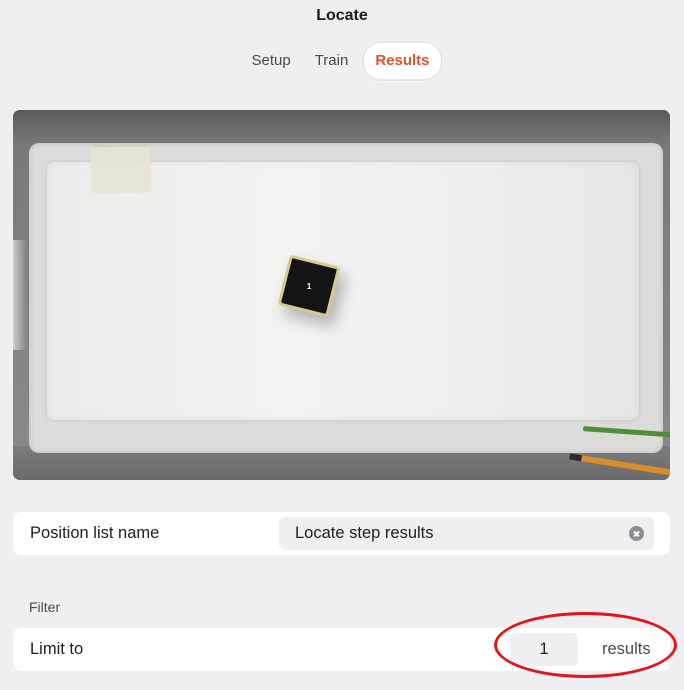  Describe the element at coordinates (466, 533) in the screenshot. I see `position-list-name-input: Locate step results` at that location.